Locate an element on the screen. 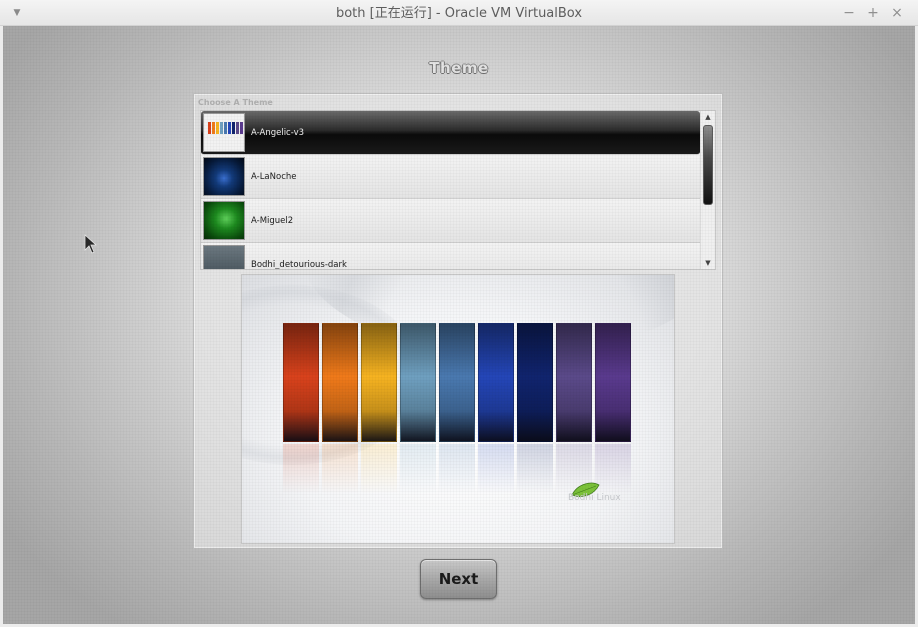 The width and height of the screenshot is (918, 627). list-item: A-LaNoche is located at coordinates (450, 177).